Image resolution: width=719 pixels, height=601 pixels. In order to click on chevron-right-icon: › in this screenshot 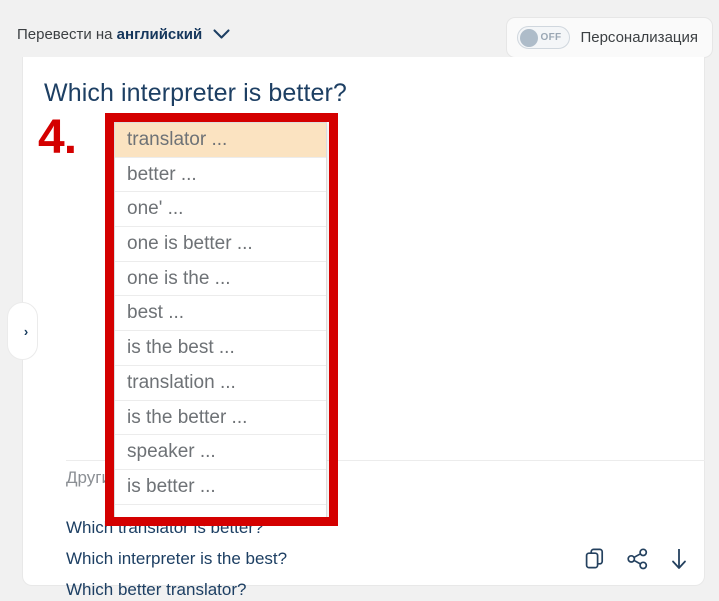, I will do `click(26, 331)`.